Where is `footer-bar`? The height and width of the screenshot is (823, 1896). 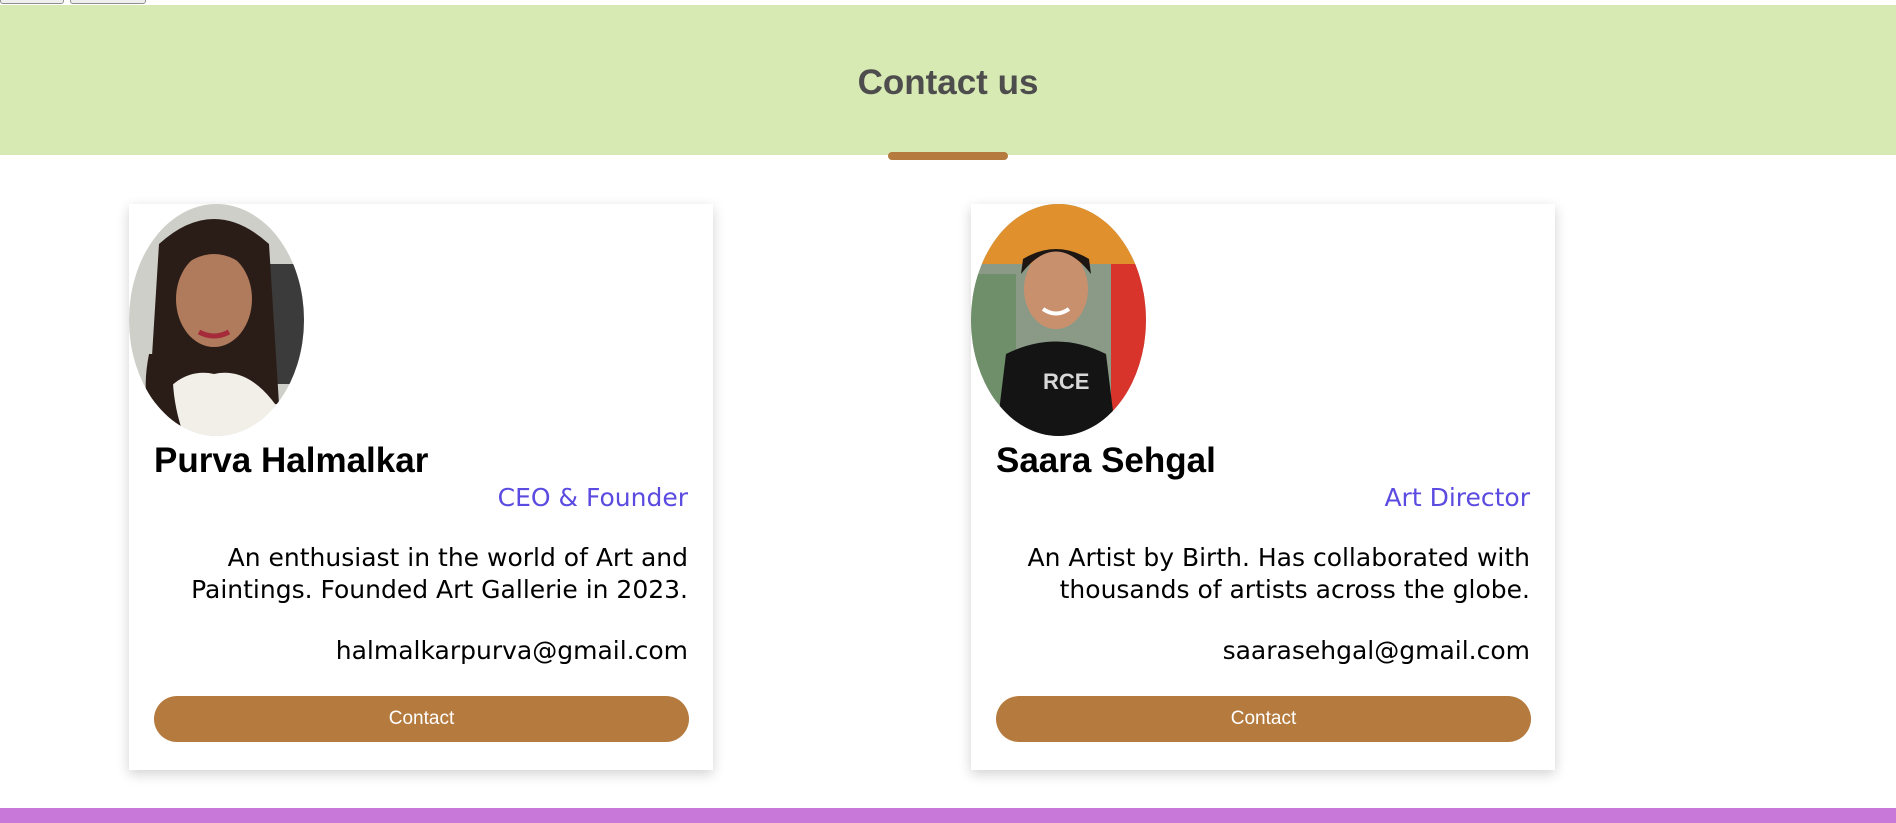 footer-bar is located at coordinates (948, 815).